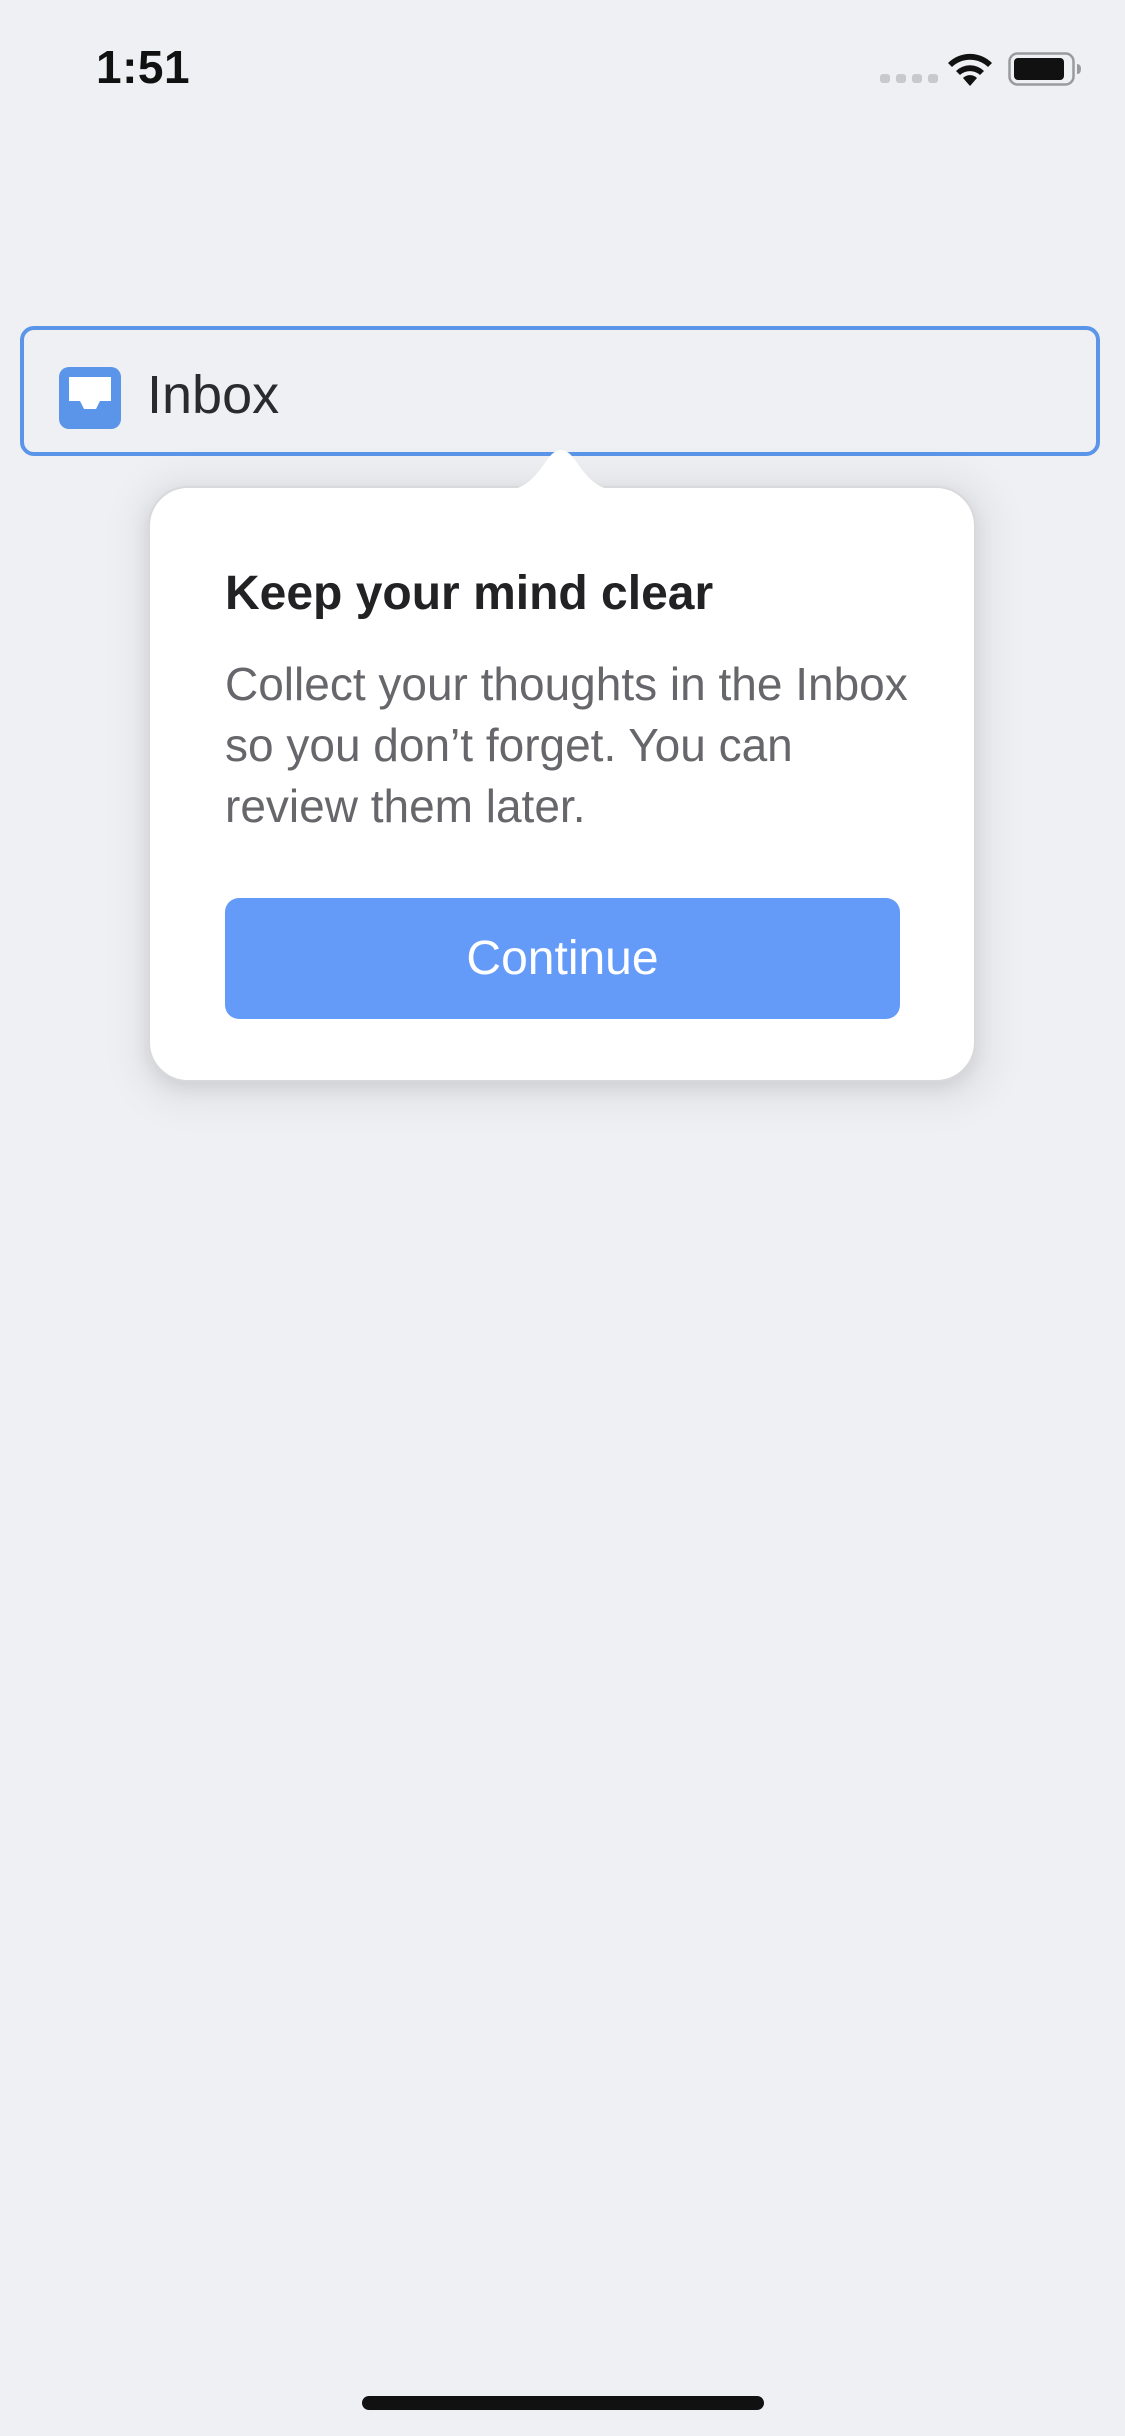  What do you see at coordinates (563, 2403) in the screenshot?
I see `home-indicator` at bounding box center [563, 2403].